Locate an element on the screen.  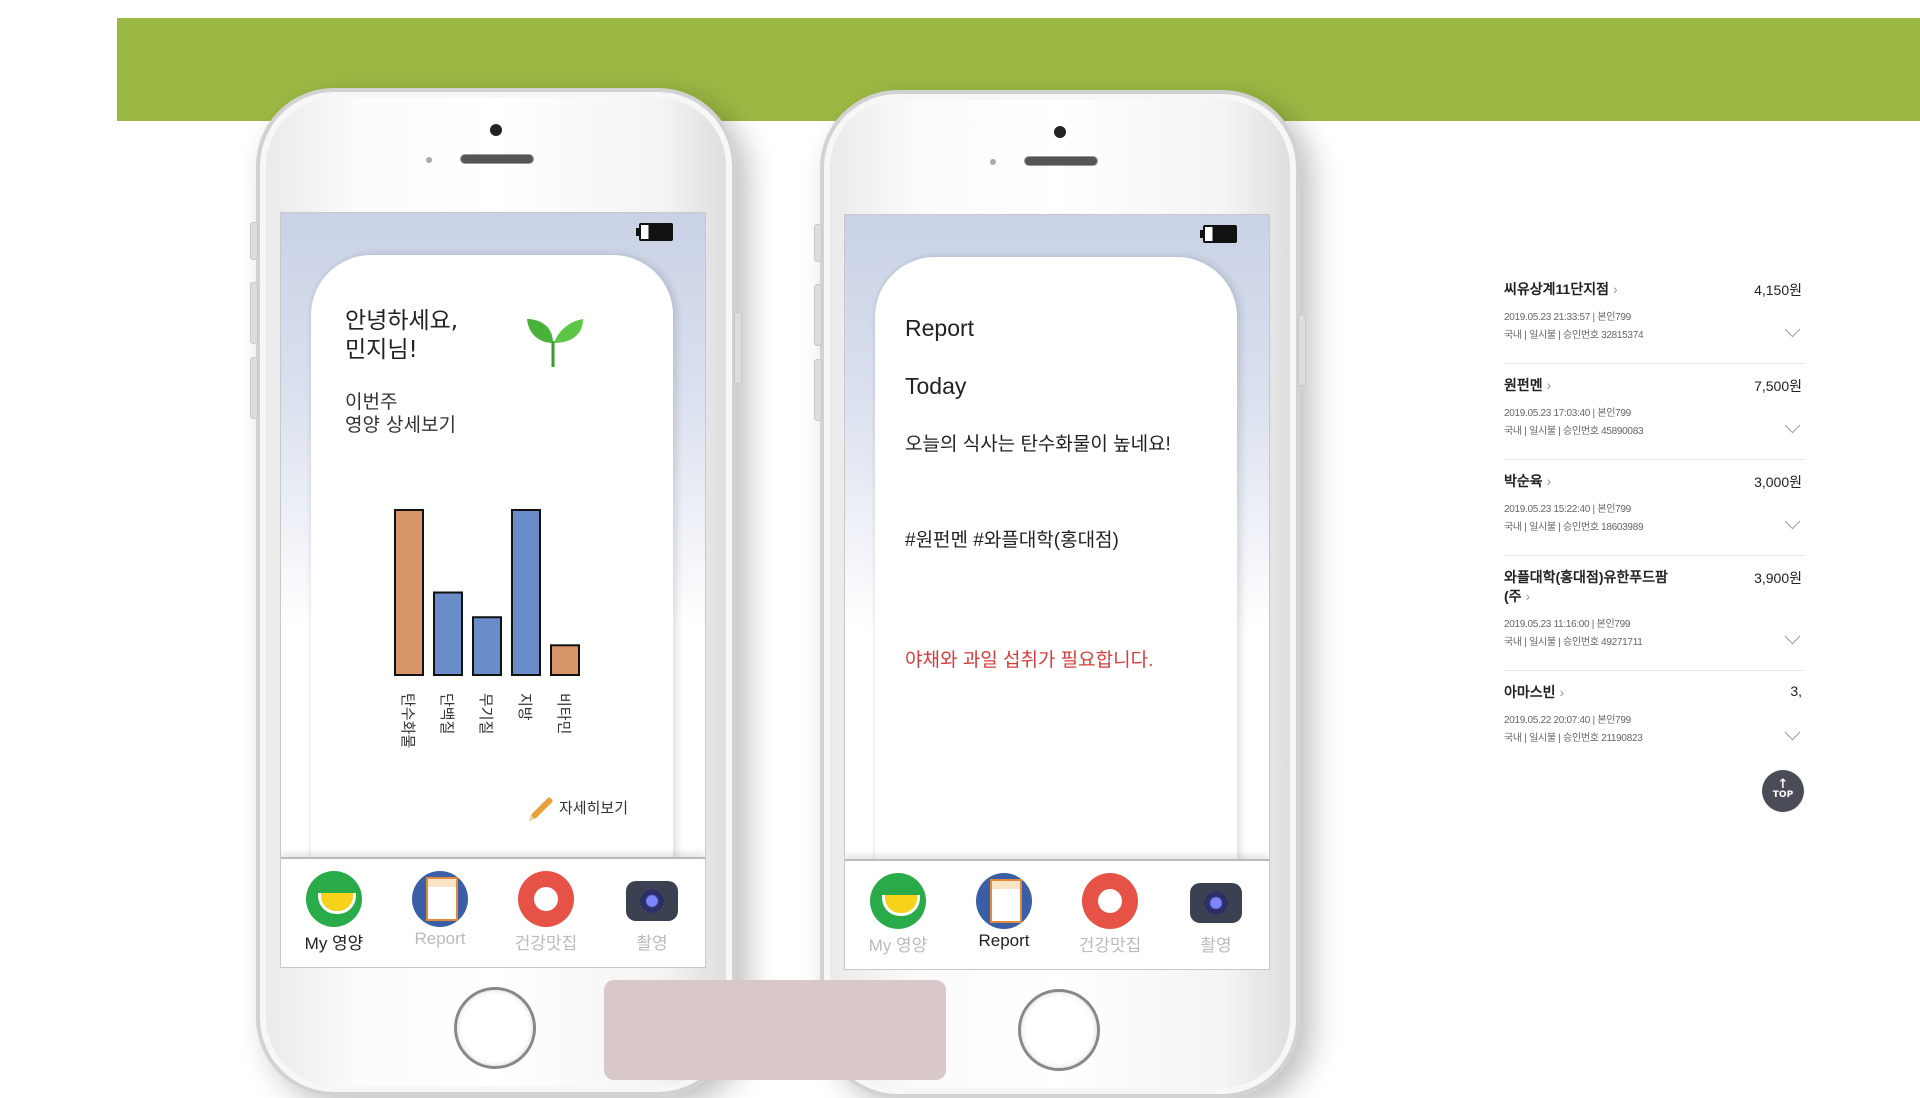
decorative-block is located at coordinates (775, 1030).